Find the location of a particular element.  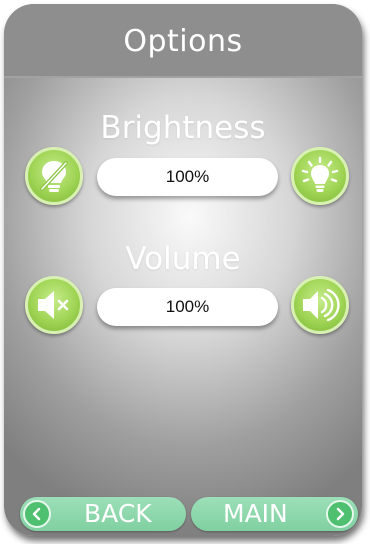

chevron-right-icon is located at coordinates (340, 514).